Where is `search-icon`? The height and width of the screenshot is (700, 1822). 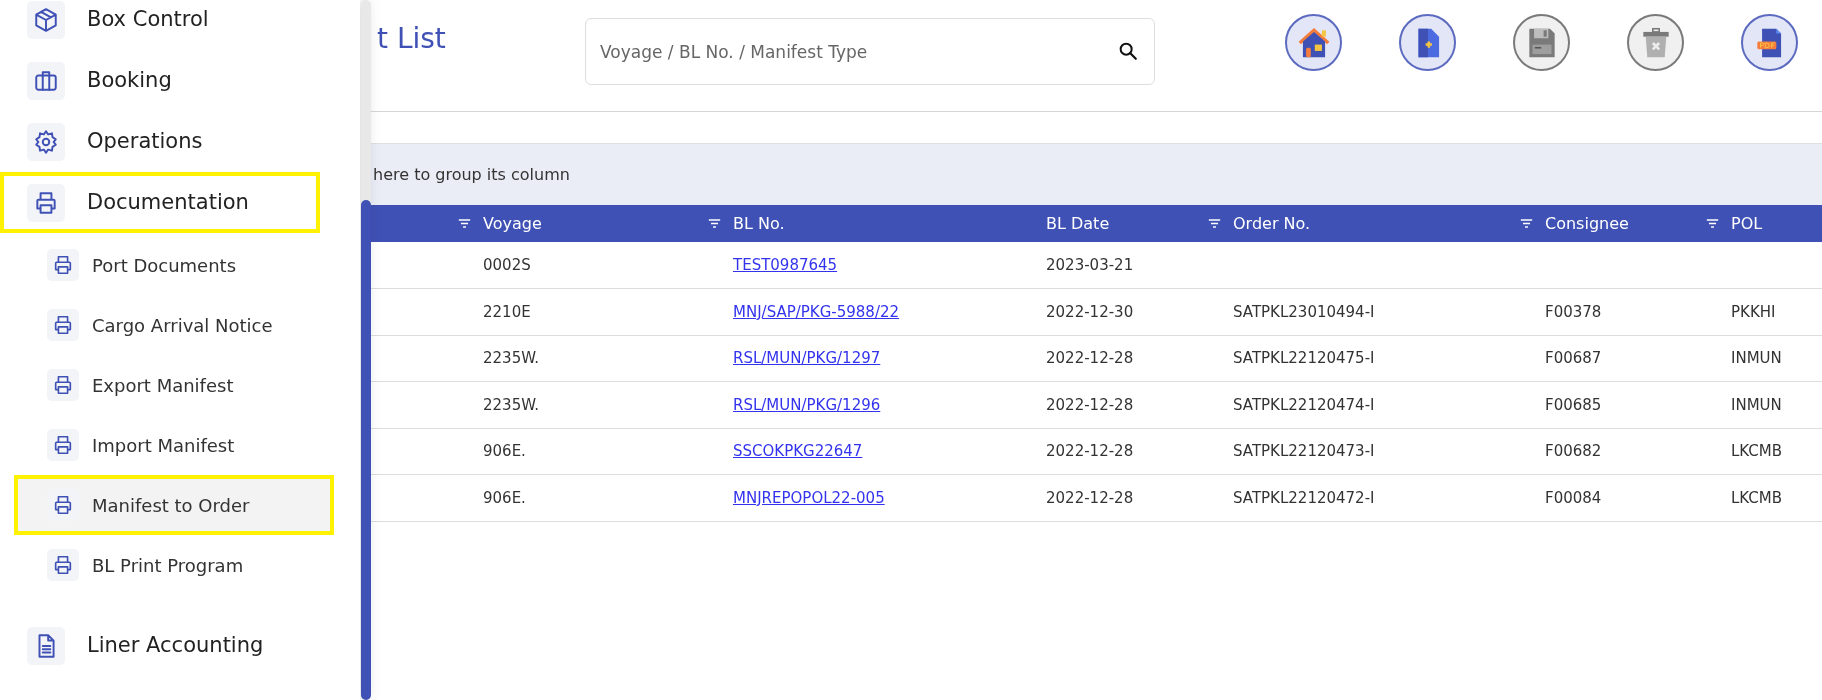 search-icon is located at coordinates (1128, 51).